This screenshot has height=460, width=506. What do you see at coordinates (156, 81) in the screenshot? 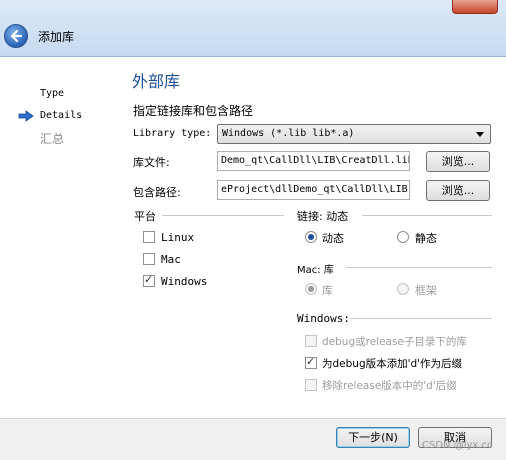
I see `page-title: 外部库` at bounding box center [156, 81].